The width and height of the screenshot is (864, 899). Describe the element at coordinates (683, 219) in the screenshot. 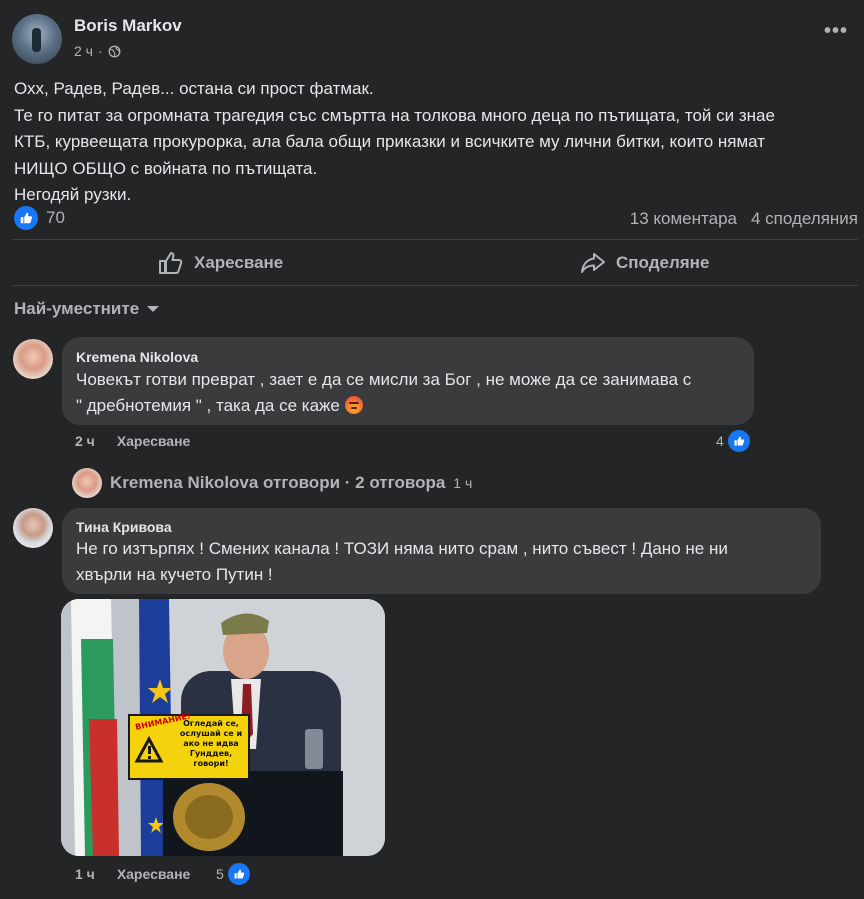

I see `comments-count: 13 коментара` at that location.